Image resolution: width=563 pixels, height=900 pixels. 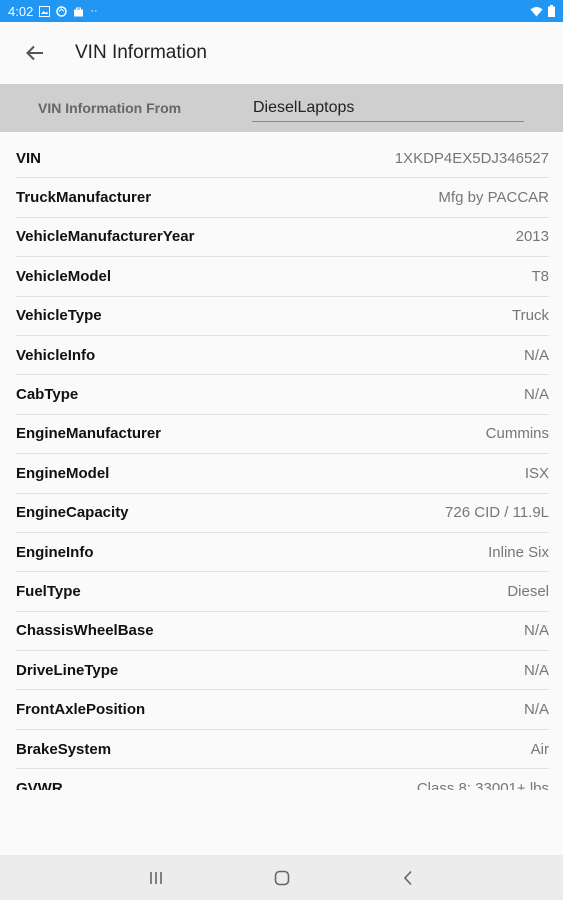 What do you see at coordinates (551, 11) in the screenshot?
I see `battery-icon` at bounding box center [551, 11].